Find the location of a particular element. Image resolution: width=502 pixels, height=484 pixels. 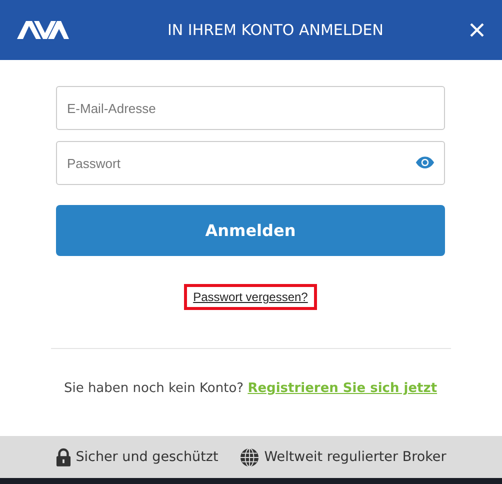

register-prompt: Sie haben noch kein Konto? Registrieren Sie sich jetzt is located at coordinates (250, 388).